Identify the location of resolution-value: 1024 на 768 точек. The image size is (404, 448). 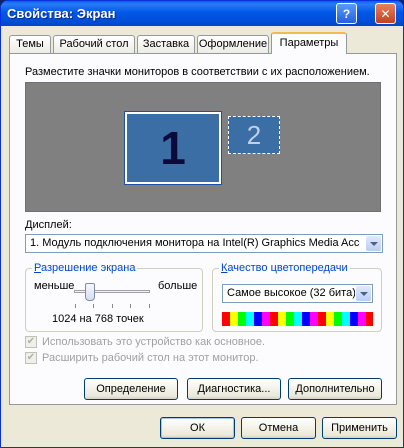
(98, 319).